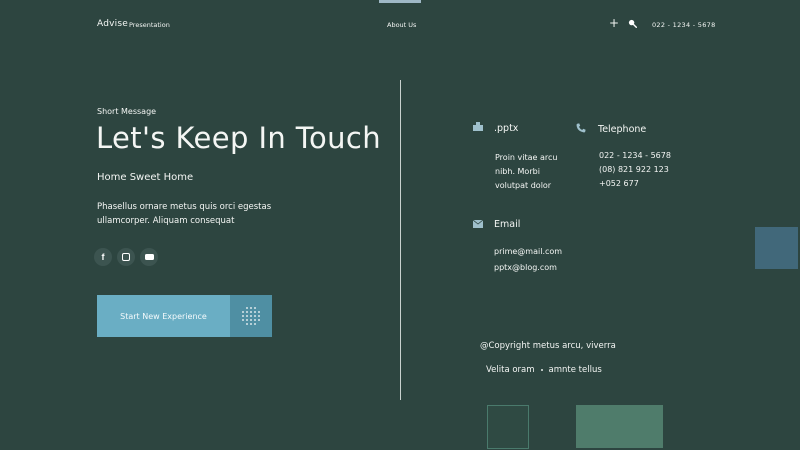 This screenshot has height=450, width=800. I want to click on instagram-button, so click(126, 257).